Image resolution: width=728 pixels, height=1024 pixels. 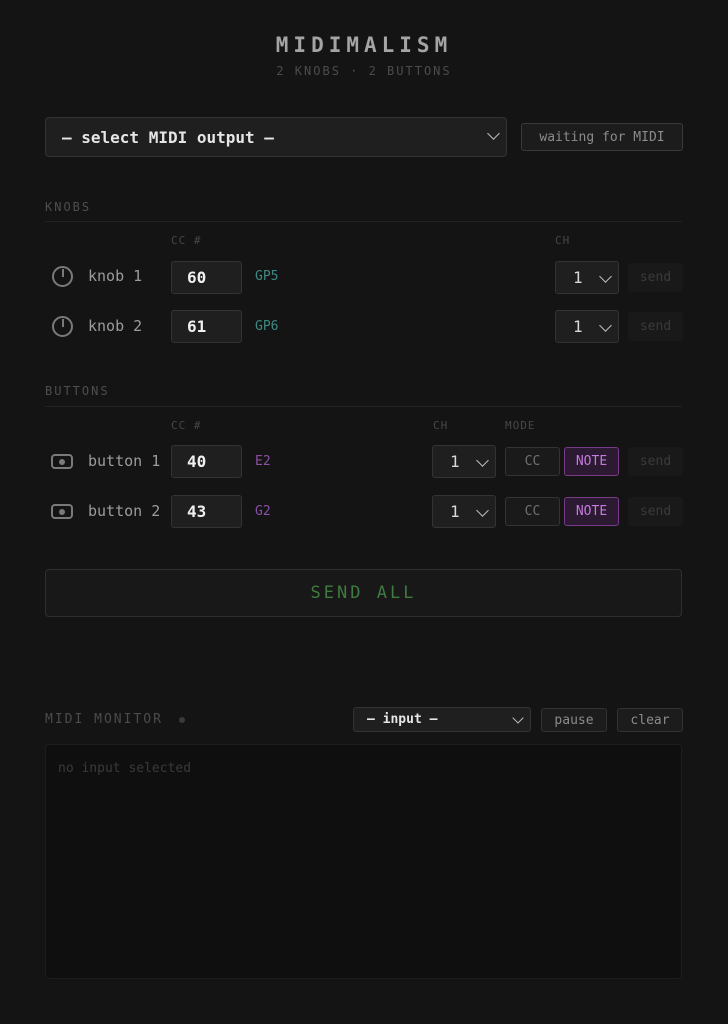 I want to click on knob-cc-value: 60, so click(x=197, y=277).